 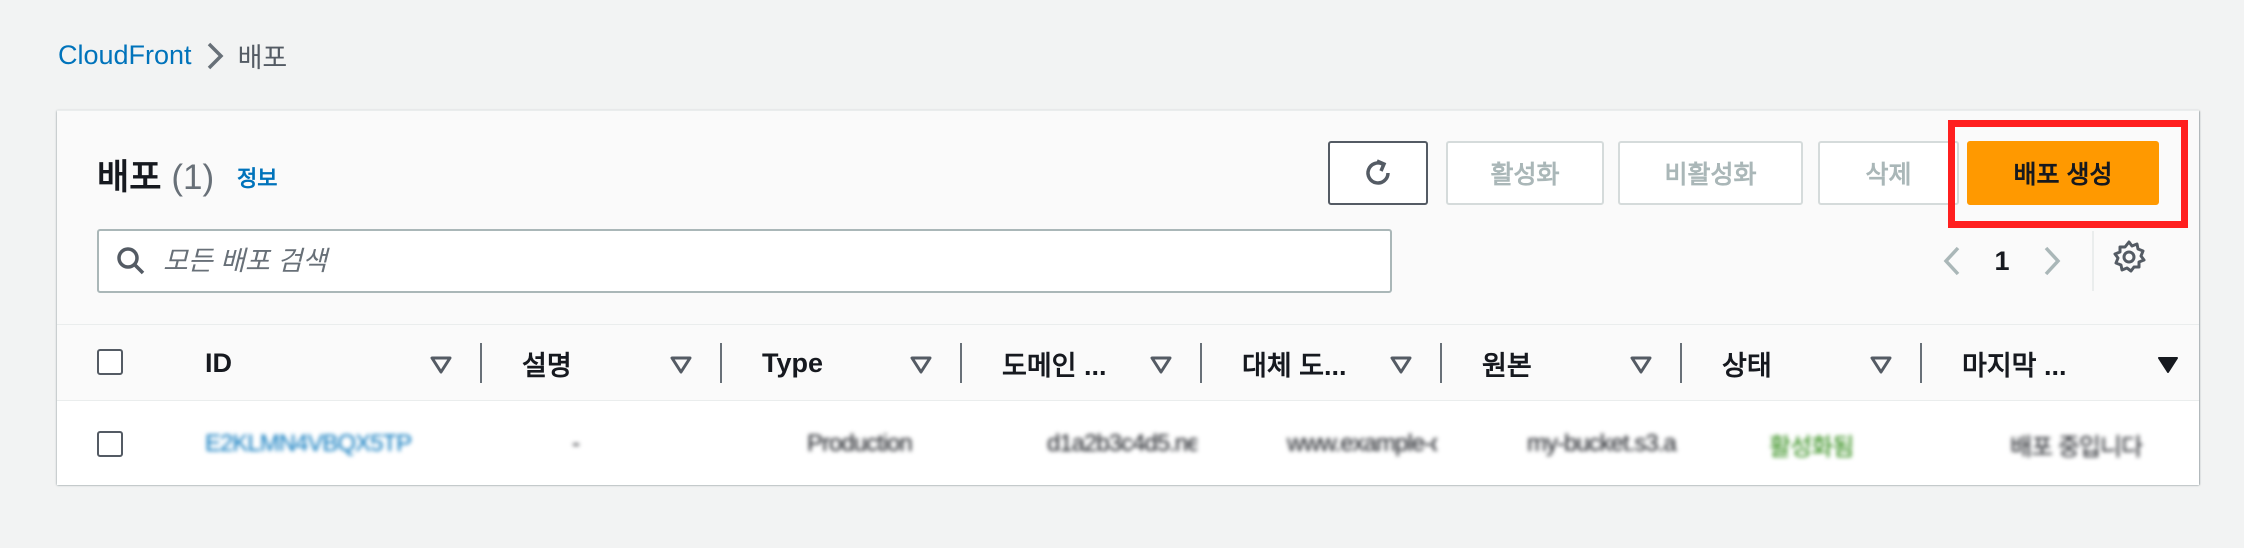 What do you see at coordinates (2063, 173) in the screenshot?
I see `create-distribution-button: 배포 생성` at bounding box center [2063, 173].